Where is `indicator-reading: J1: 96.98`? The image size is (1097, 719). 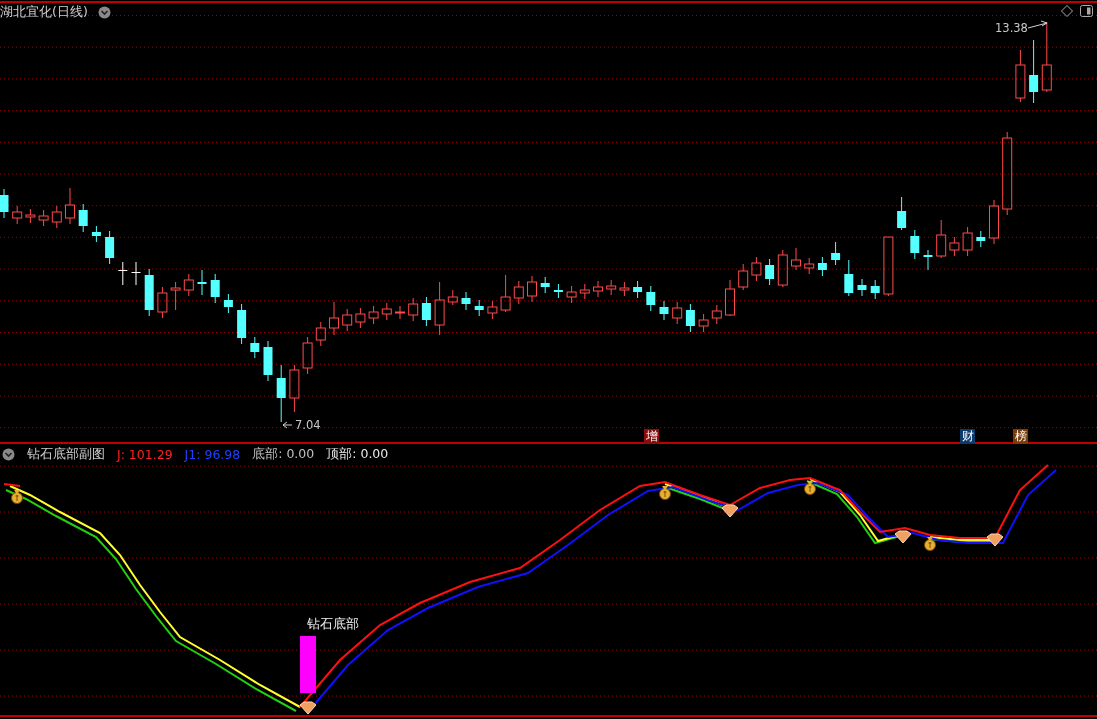 indicator-reading: J1: 96.98 is located at coordinates (212, 454).